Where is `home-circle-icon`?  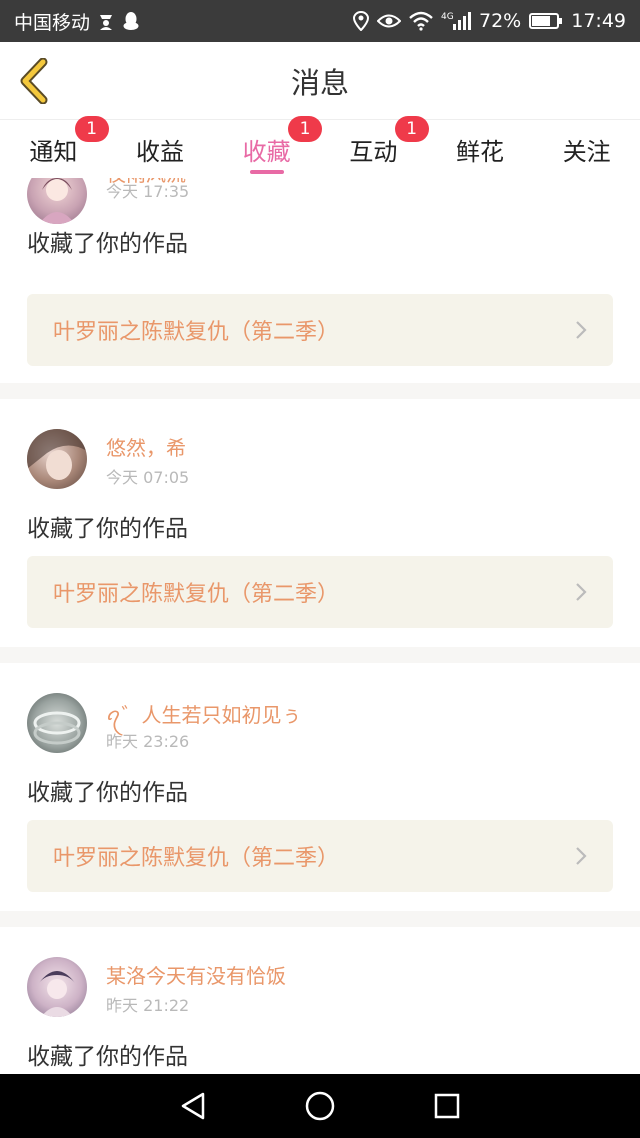 home-circle-icon is located at coordinates (320, 1106).